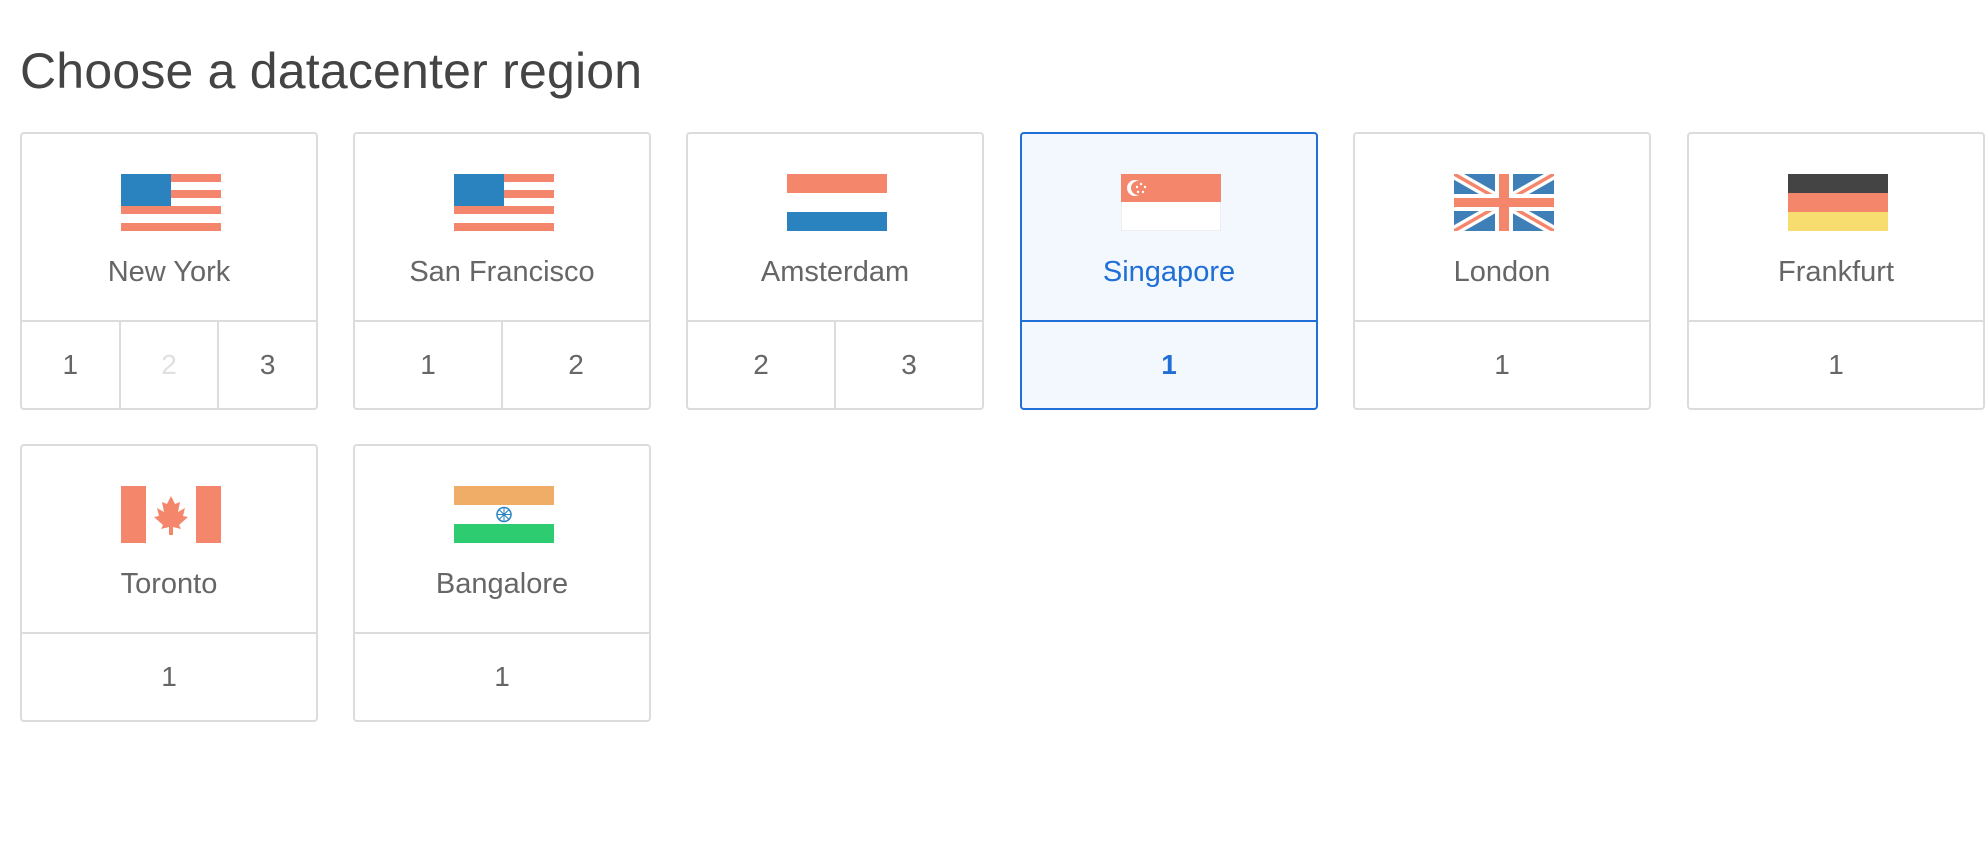 This screenshot has height=848, width=1988. Describe the element at coordinates (504, 514) in the screenshot. I see `india-flag-icon` at that location.